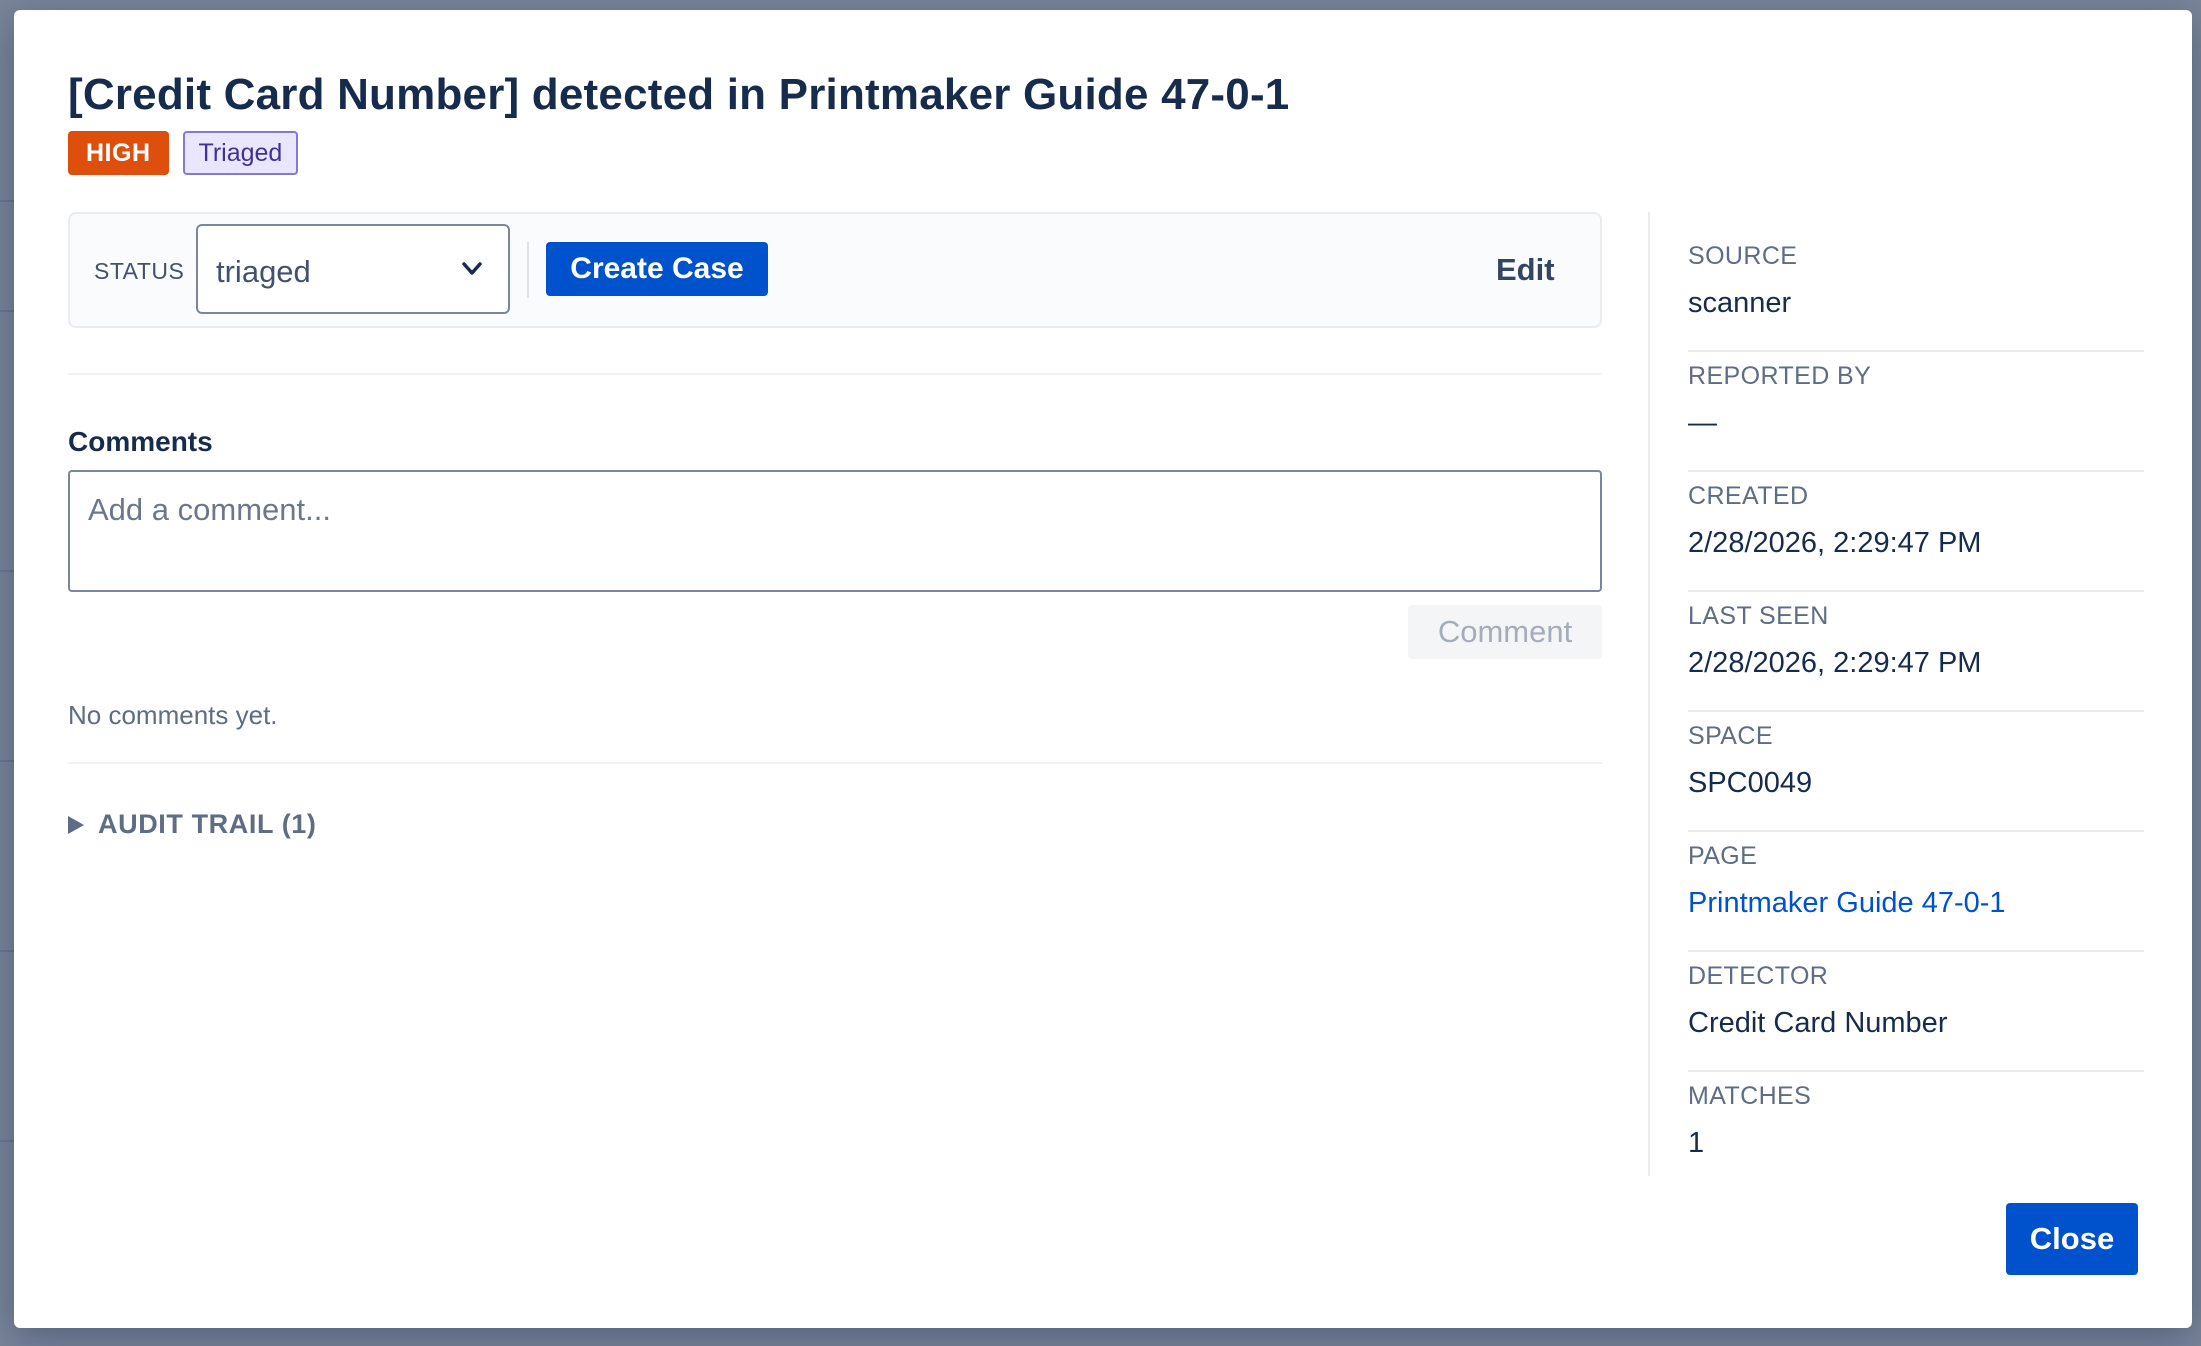 The width and height of the screenshot is (2201, 1346). Describe the element at coordinates (835, 270) in the screenshot. I see `status-toolbar: STATUS triaged Create Case Edit` at that location.